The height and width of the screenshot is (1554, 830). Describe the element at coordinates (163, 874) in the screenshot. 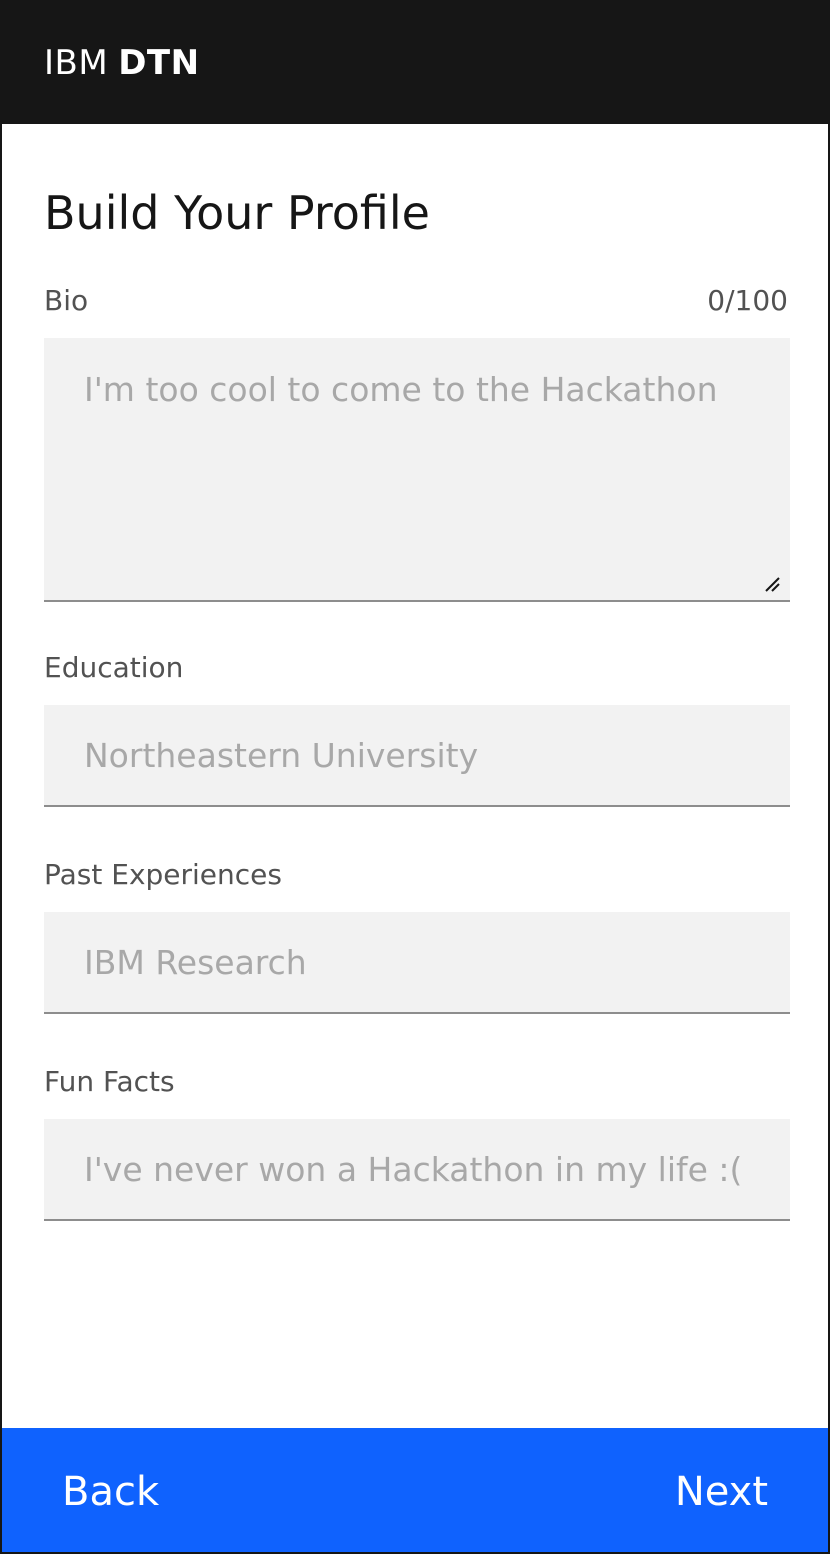

I see `past-experiences-label: Past Experiences` at that location.